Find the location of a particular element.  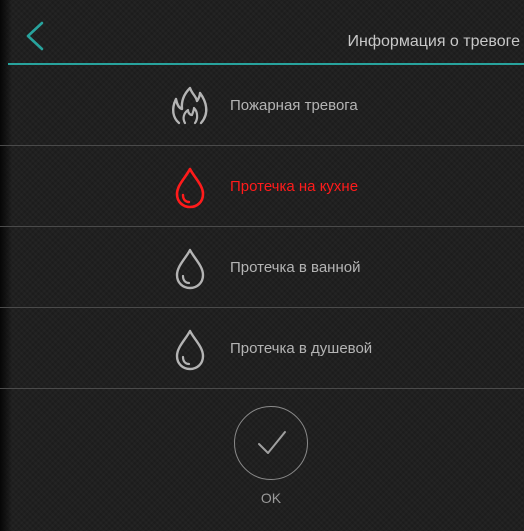

fire-icon is located at coordinates (189, 105).